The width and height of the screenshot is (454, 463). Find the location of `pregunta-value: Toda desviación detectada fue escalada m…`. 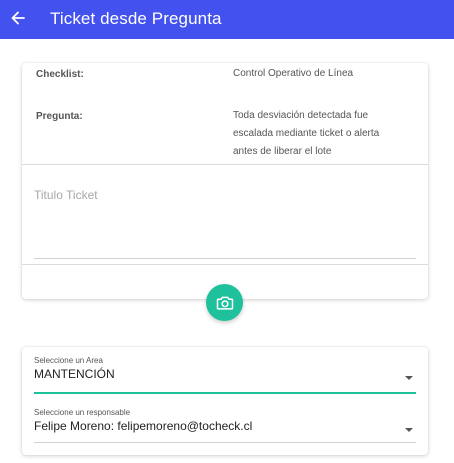

pregunta-value: Toda desviación detectada fue escalada m… is located at coordinates (306, 134).